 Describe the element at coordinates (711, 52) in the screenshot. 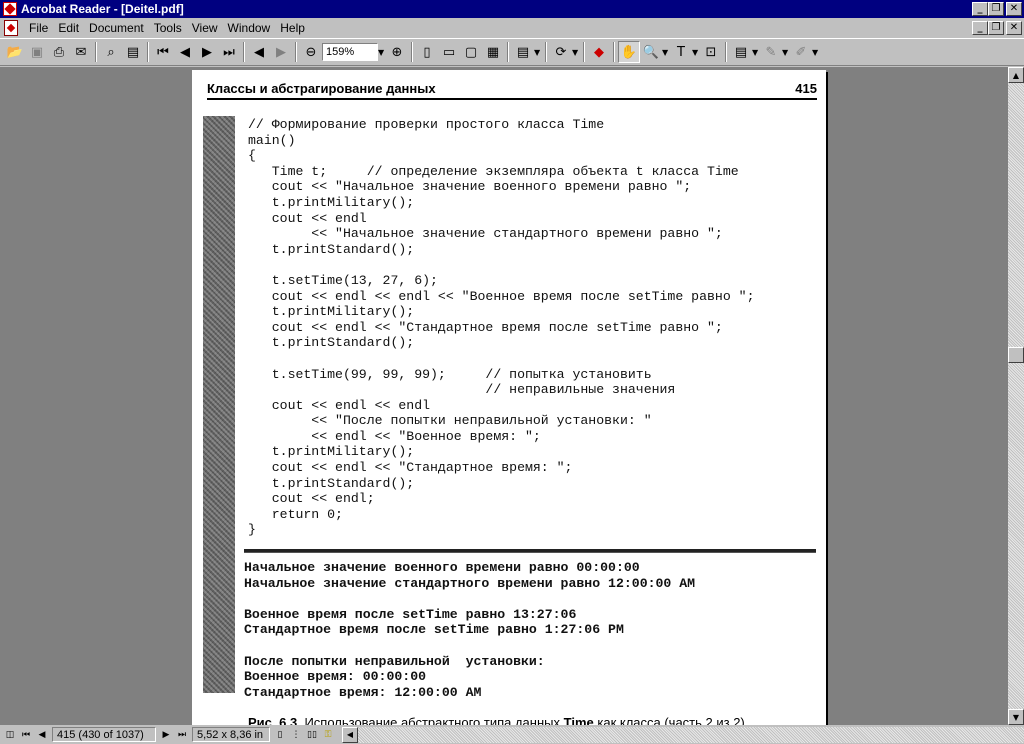

I see `snapshot-icon: ⊡` at that location.